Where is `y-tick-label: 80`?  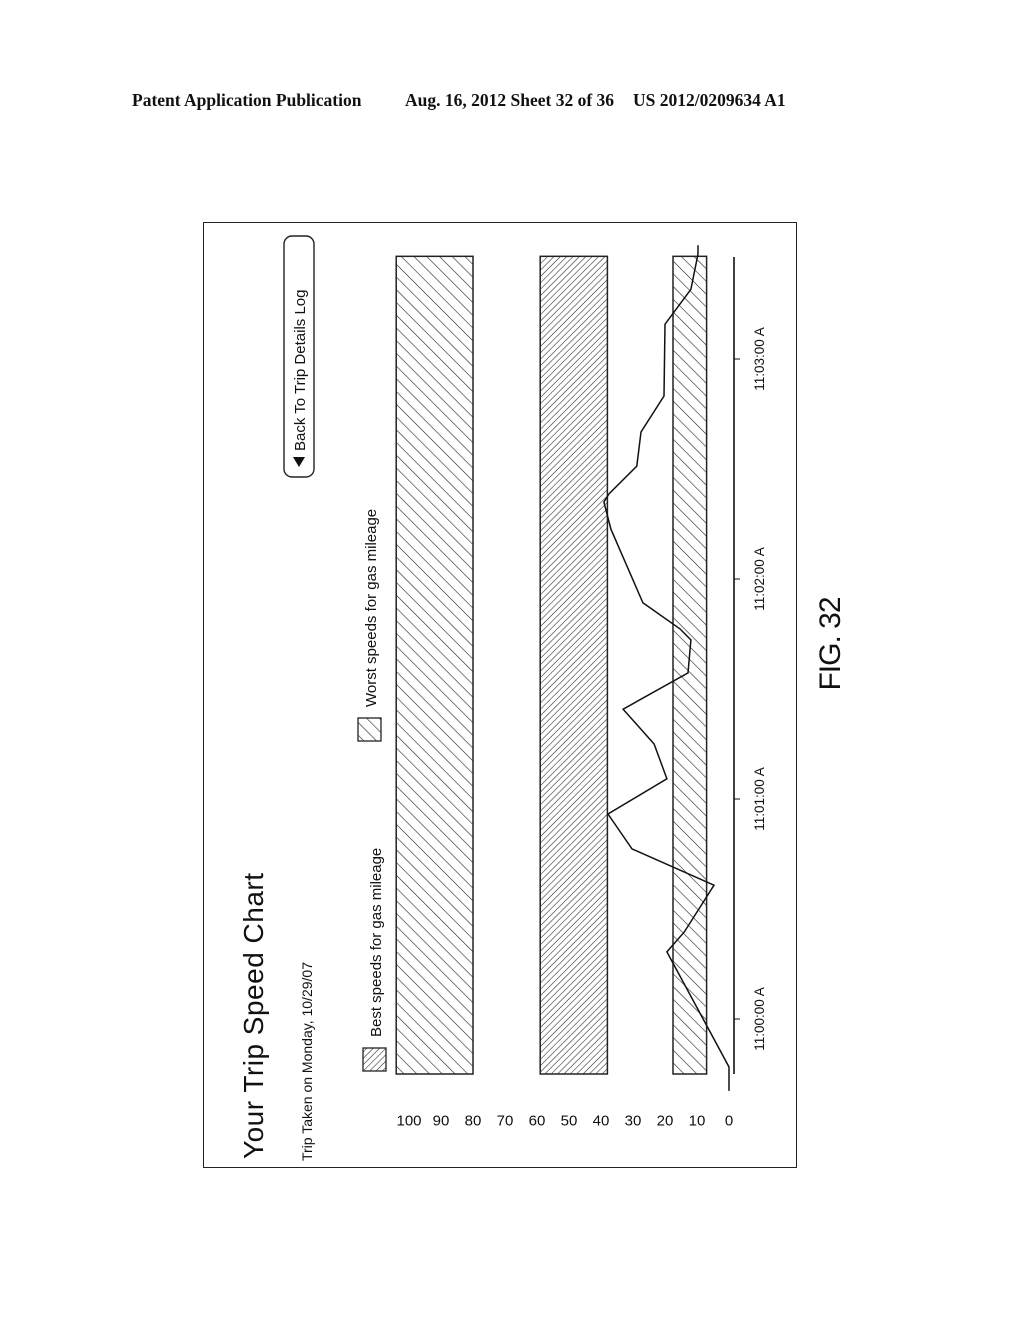
y-tick-label: 80 is located at coordinates (473, 1121).